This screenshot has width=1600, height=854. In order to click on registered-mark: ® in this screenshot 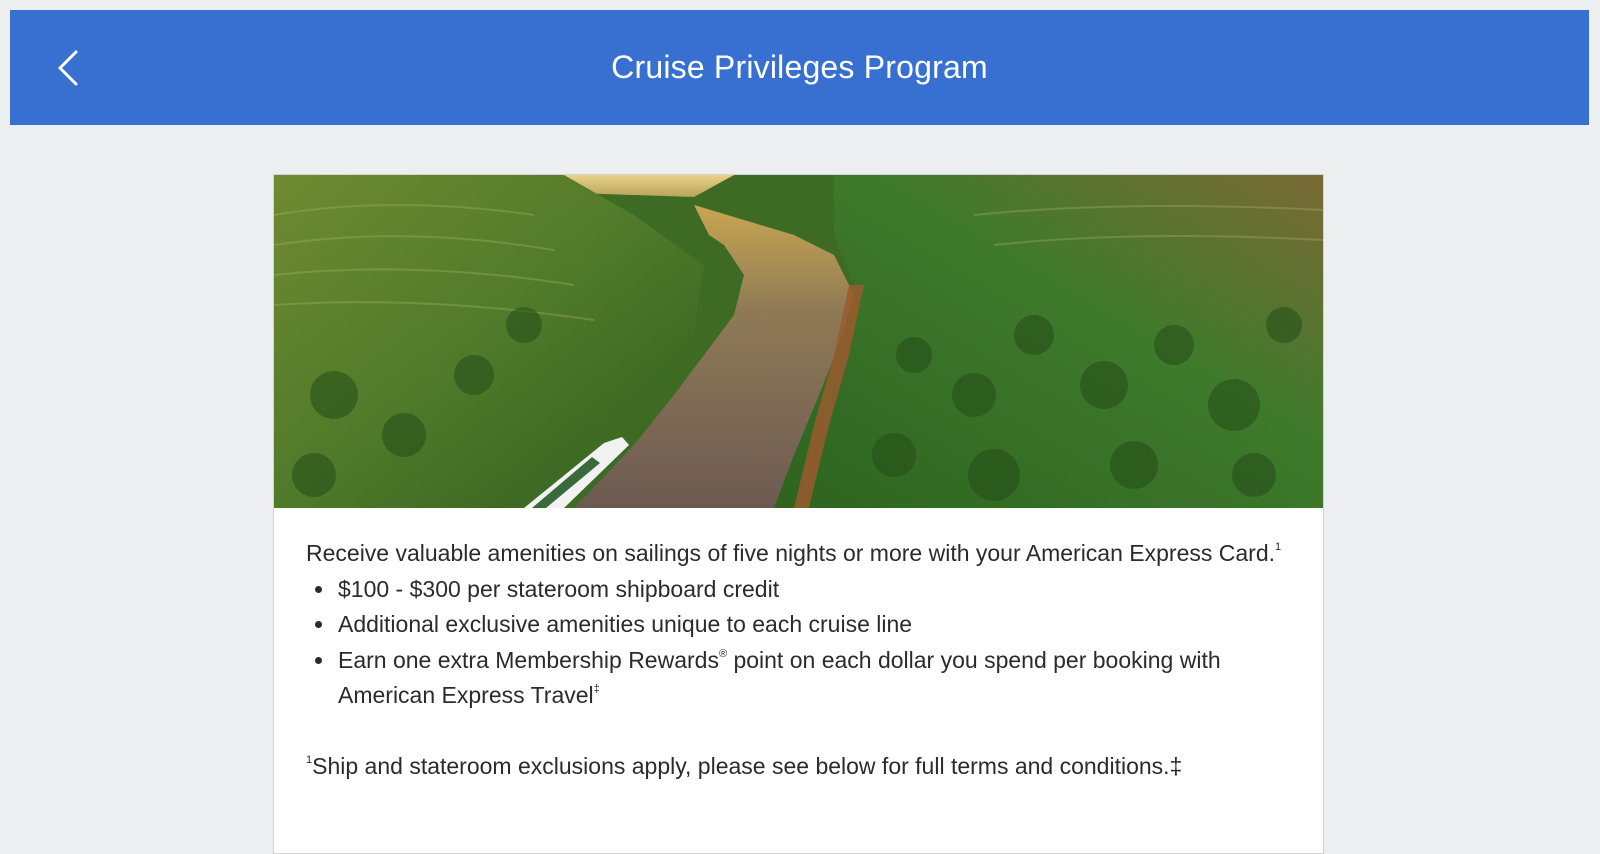, I will do `click(723, 653)`.